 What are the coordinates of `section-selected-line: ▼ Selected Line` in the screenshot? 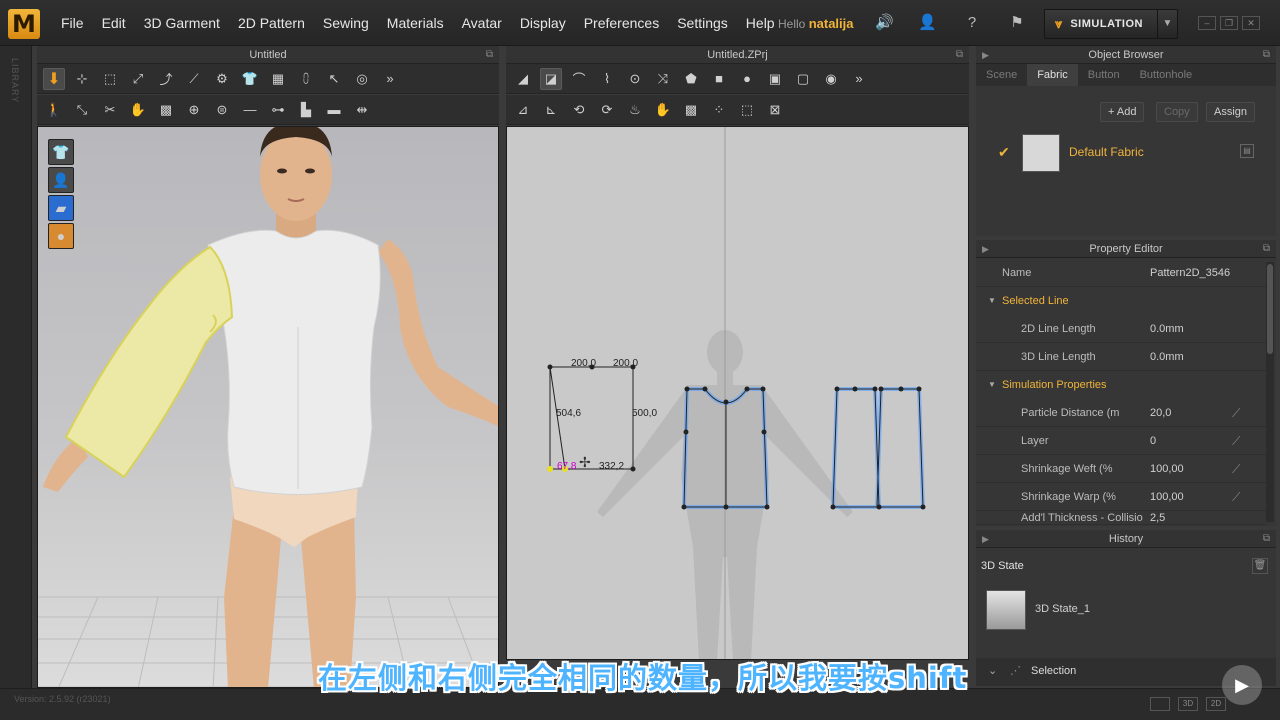 It's located at (1121, 301).